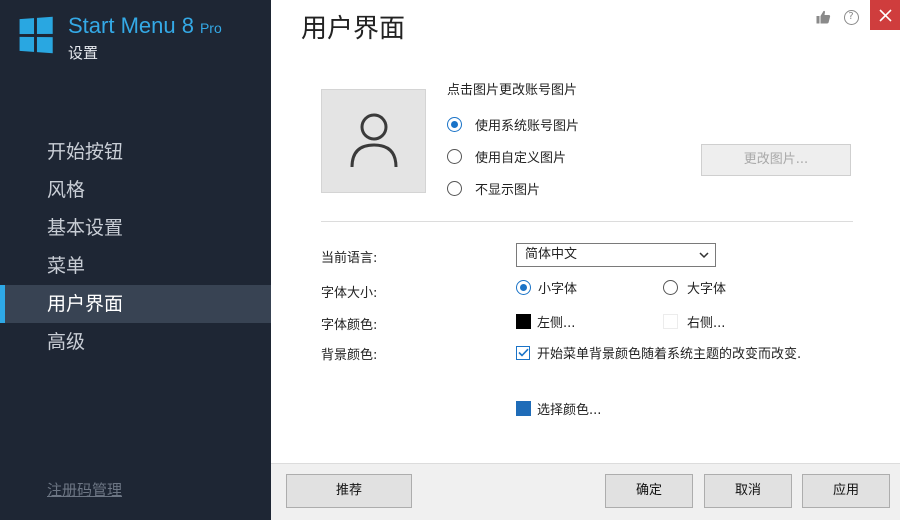  What do you see at coordinates (353, 29) in the screenshot?
I see `page-title: 用户界面` at bounding box center [353, 29].